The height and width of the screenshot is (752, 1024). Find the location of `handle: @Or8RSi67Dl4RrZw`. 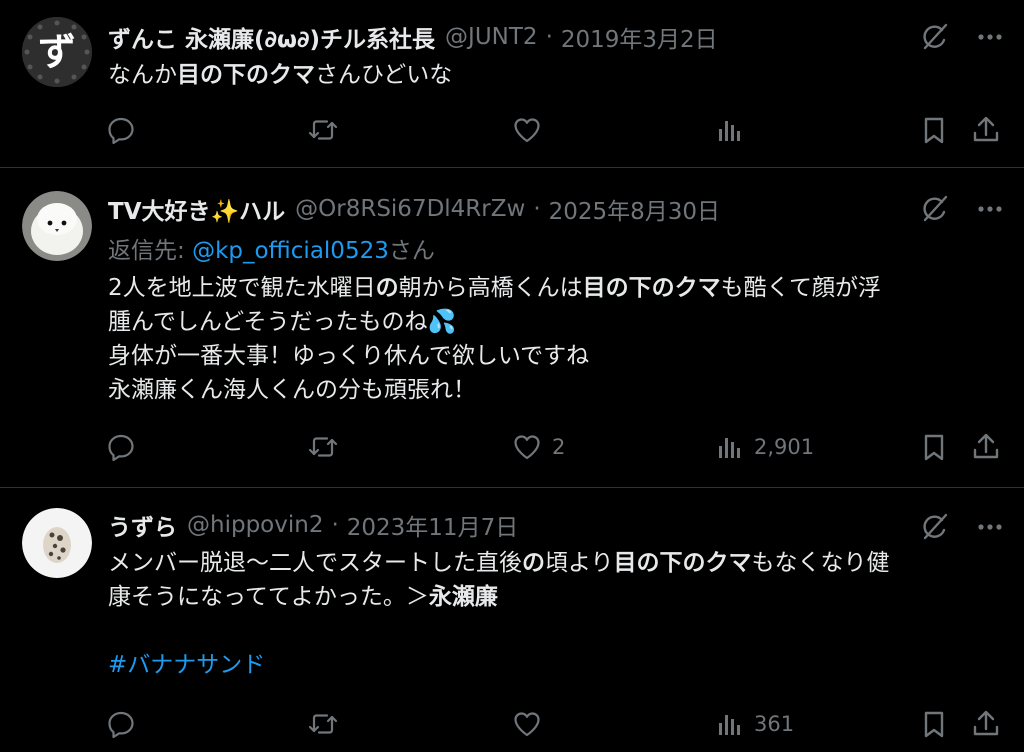

handle: @Or8RSi67Dl4RrZw is located at coordinates (410, 209).